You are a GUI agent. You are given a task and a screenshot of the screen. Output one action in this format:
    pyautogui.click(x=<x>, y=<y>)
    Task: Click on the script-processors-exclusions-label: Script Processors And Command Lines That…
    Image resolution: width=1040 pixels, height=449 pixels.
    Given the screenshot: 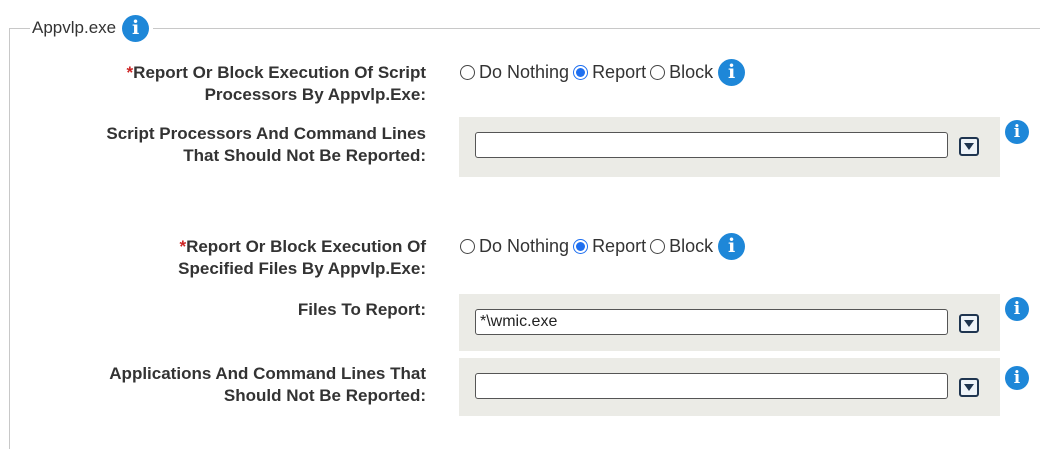 What is the action you would take?
    pyautogui.click(x=266, y=145)
    